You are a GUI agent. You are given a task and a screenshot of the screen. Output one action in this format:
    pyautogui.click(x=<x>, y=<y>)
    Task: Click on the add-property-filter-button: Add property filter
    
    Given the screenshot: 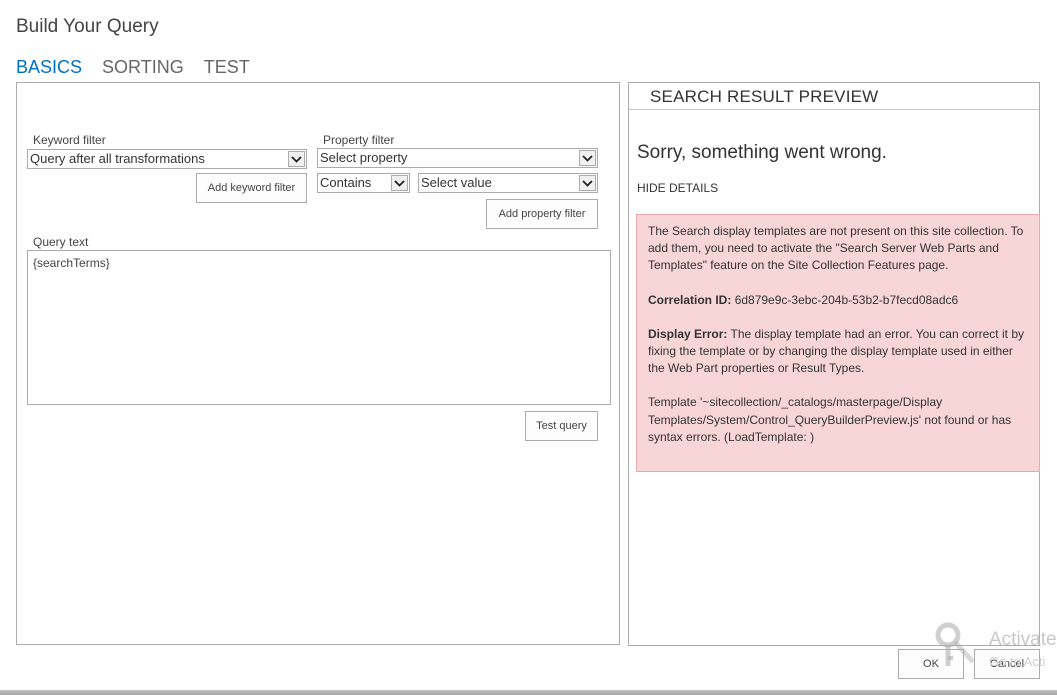 What is the action you would take?
    pyautogui.click(x=542, y=214)
    